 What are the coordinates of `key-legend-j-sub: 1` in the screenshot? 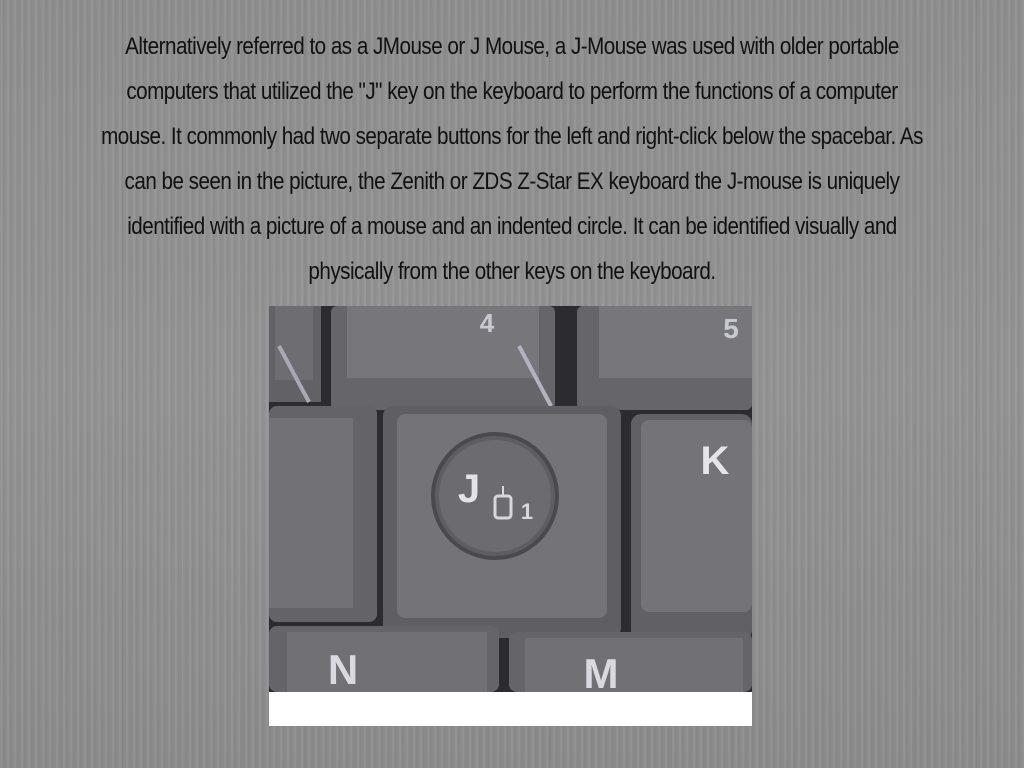 It's located at (527, 511).